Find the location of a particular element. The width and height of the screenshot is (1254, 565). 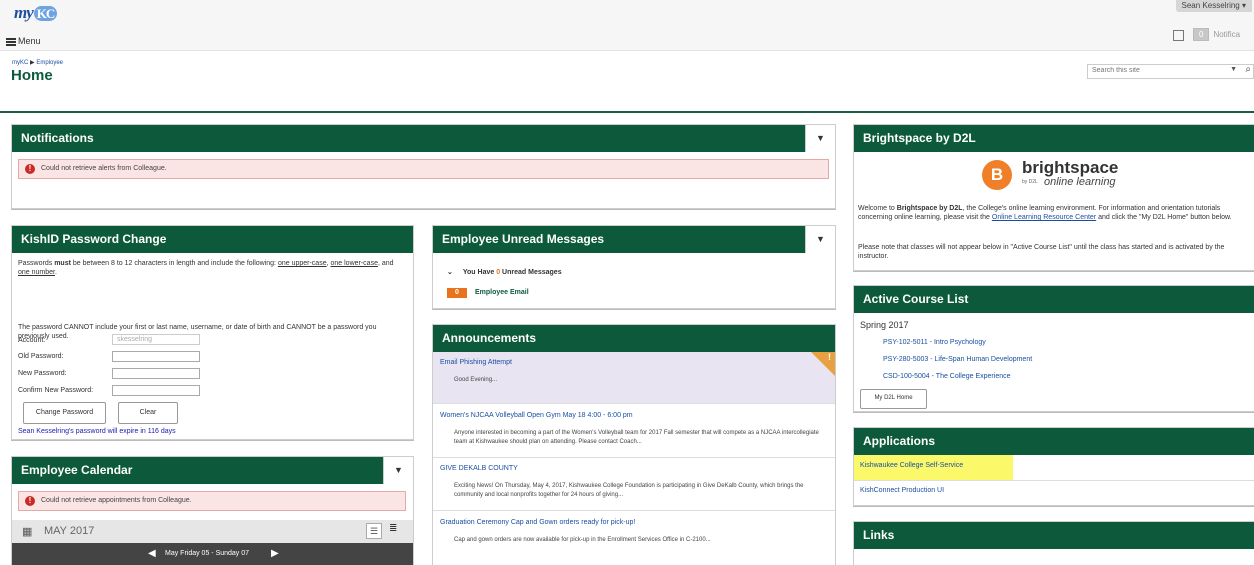

breadcrumb: myKC ▶ Employee is located at coordinates (37, 62).